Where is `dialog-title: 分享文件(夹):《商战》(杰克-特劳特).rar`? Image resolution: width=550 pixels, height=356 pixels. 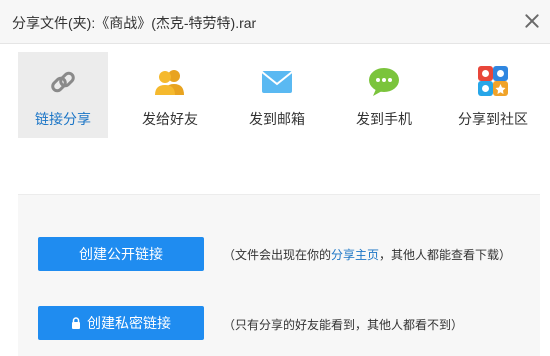
dialog-title: 分享文件(夹):《商战》(杰克-特劳特).rar is located at coordinates (134, 23).